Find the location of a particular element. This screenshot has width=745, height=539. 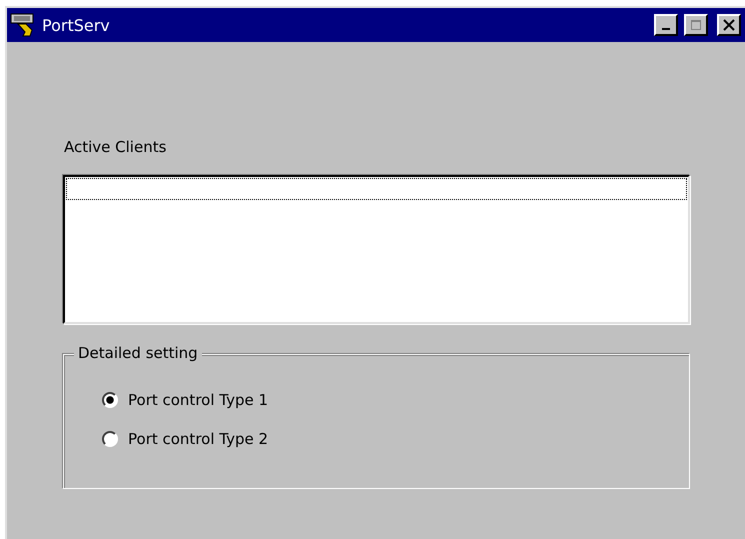

minimize-button is located at coordinates (666, 25).